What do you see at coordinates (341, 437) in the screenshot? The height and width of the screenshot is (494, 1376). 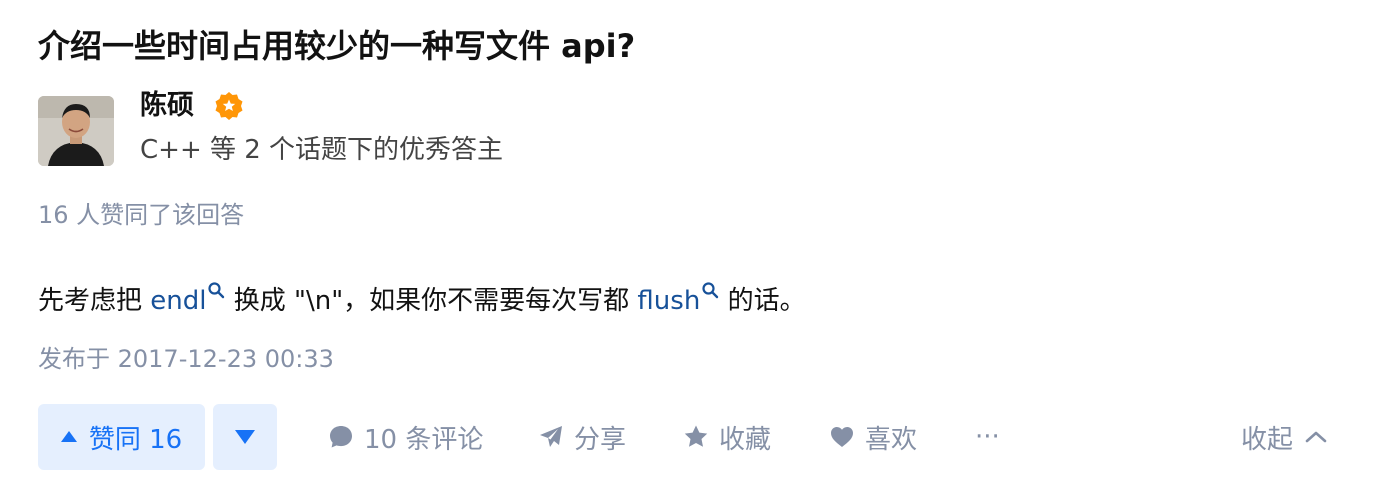 I see `comment-icon` at bounding box center [341, 437].